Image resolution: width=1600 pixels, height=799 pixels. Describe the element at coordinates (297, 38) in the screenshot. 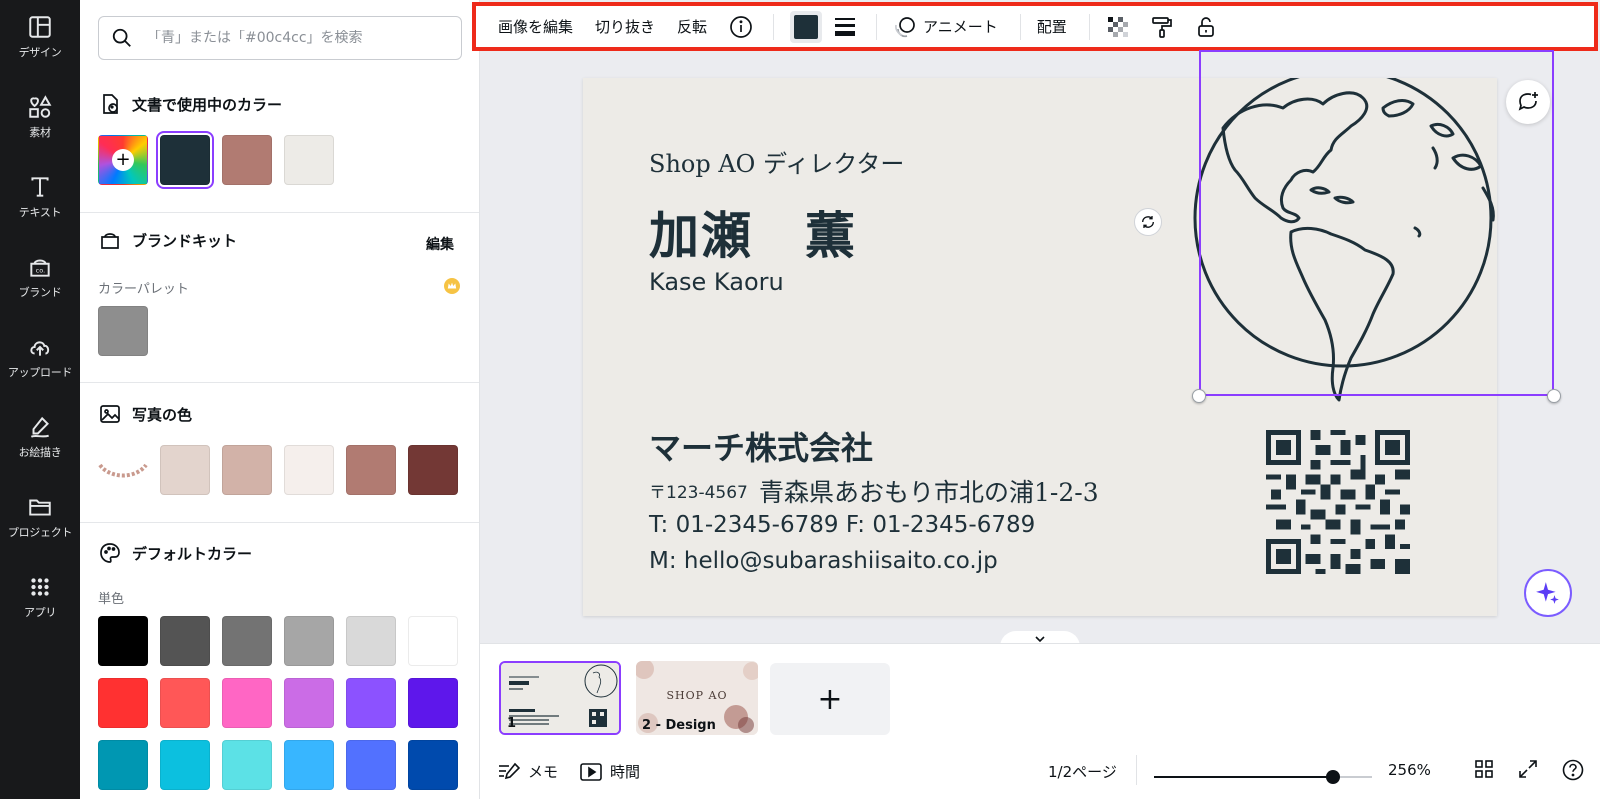

I see `search-input` at that location.